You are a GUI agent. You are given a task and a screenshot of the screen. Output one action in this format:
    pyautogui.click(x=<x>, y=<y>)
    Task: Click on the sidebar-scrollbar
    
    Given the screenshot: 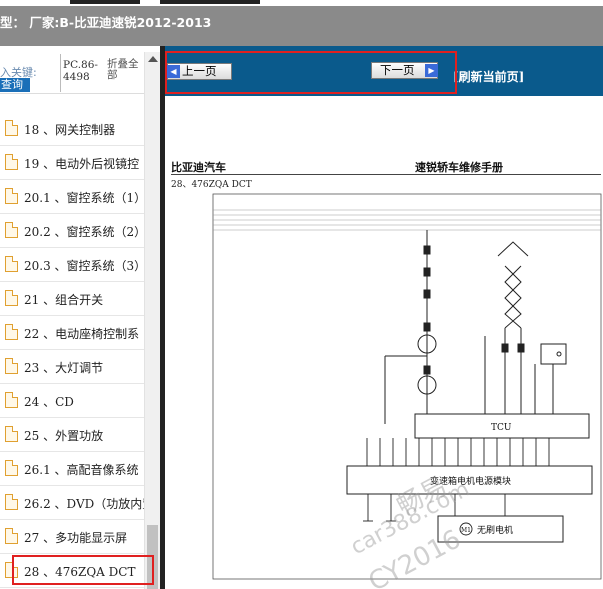 What is the action you would take?
    pyautogui.click(x=152, y=320)
    